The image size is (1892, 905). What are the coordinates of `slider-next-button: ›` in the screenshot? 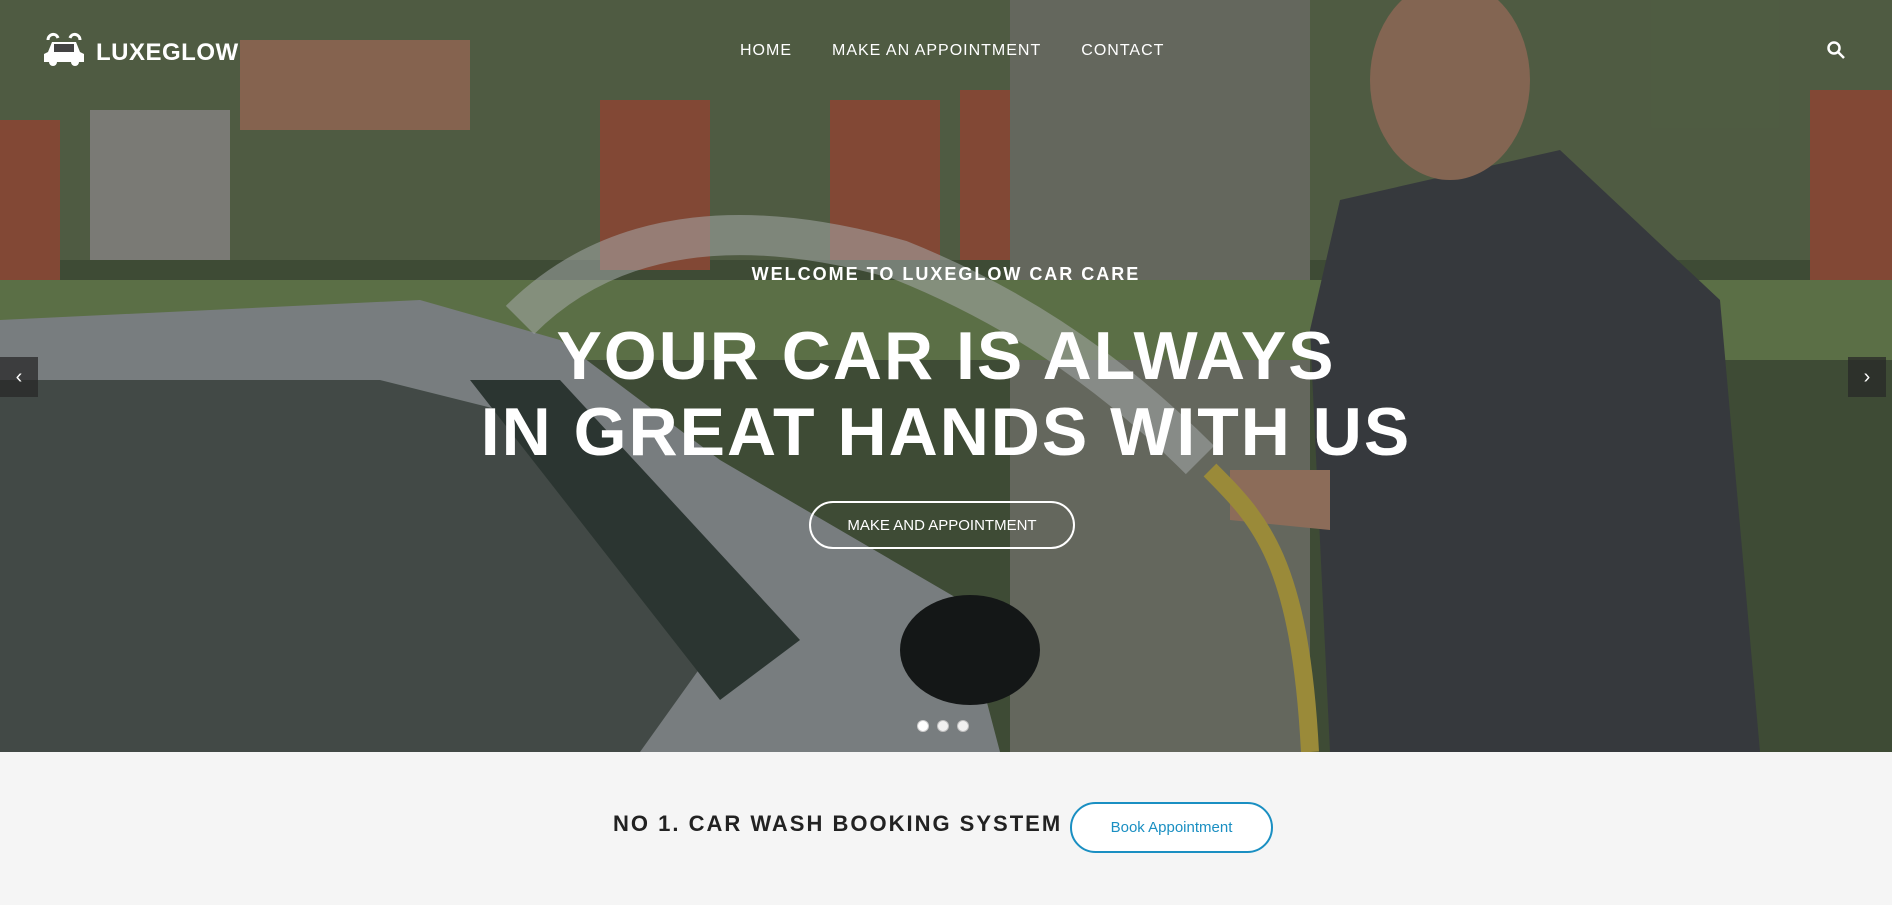 It's located at (1867, 377).